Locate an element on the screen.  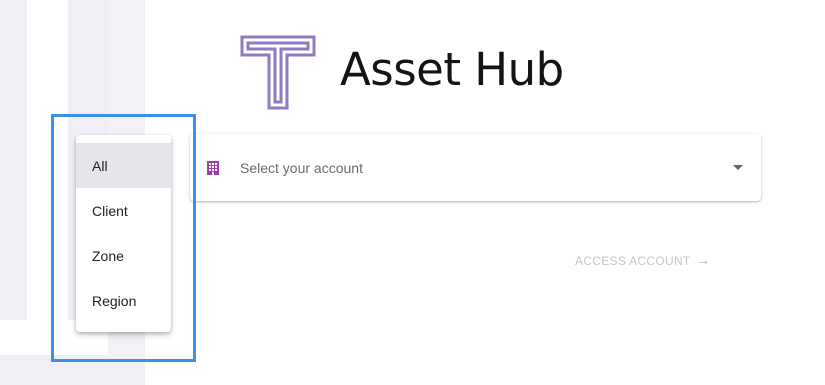
arrow-right-icon: → is located at coordinates (702, 260).